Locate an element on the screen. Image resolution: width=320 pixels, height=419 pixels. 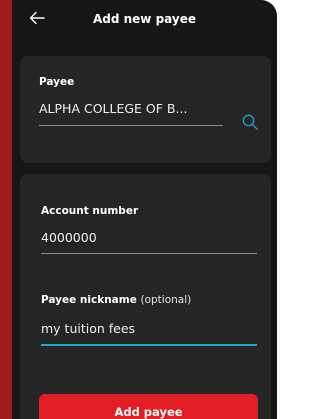
account-number-label: Account number is located at coordinates (90, 211).